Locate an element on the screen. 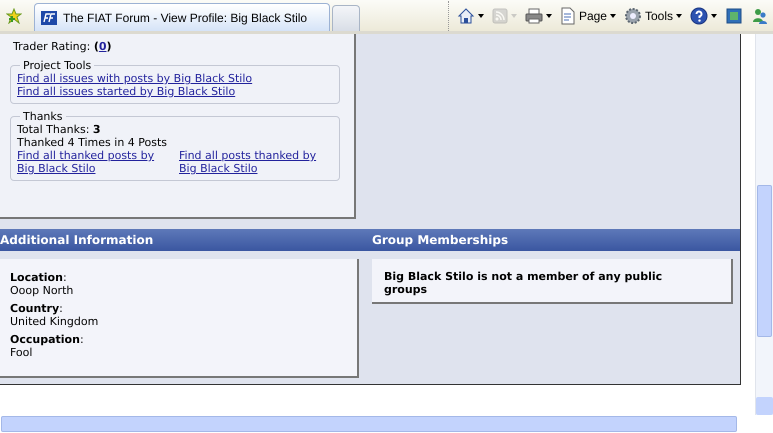 The width and height of the screenshot is (773, 433). browser-tab: The FIAT Forum - View Profile: Big Black Stilo is located at coordinates (182, 17).